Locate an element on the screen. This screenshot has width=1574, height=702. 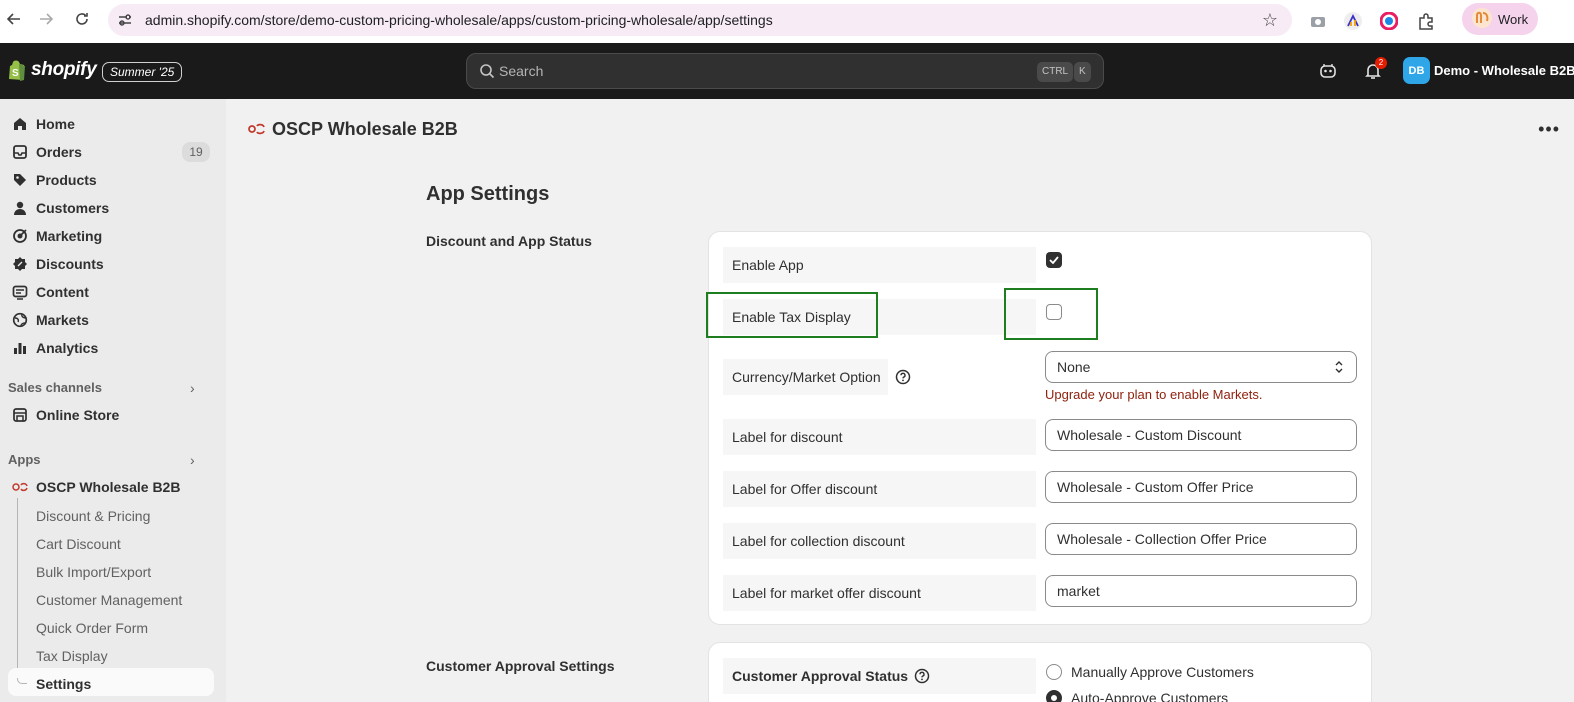
sidebar-subitem-cart-discount: Cart Discount is located at coordinates (78, 544).